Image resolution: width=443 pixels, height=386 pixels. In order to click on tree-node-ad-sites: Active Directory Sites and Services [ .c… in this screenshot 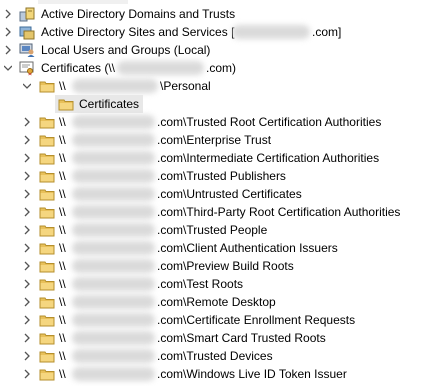, I will do `click(221, 32)`.